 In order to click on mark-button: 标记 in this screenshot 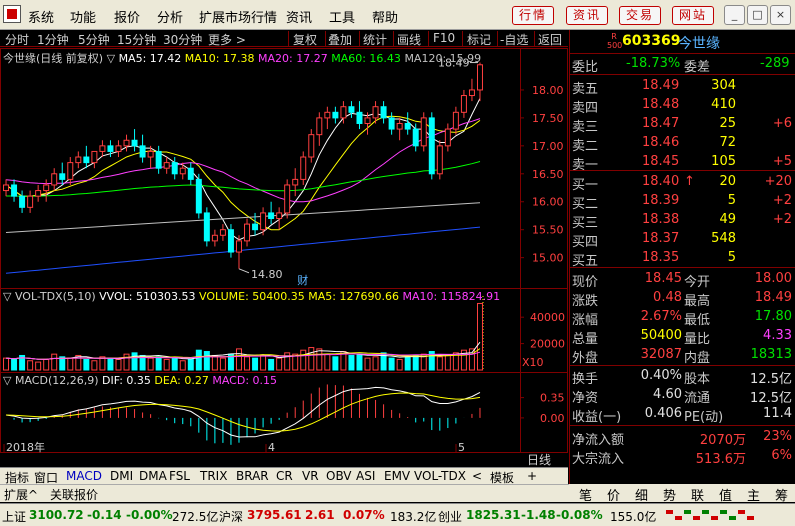, I will do `click(479, 39)`.